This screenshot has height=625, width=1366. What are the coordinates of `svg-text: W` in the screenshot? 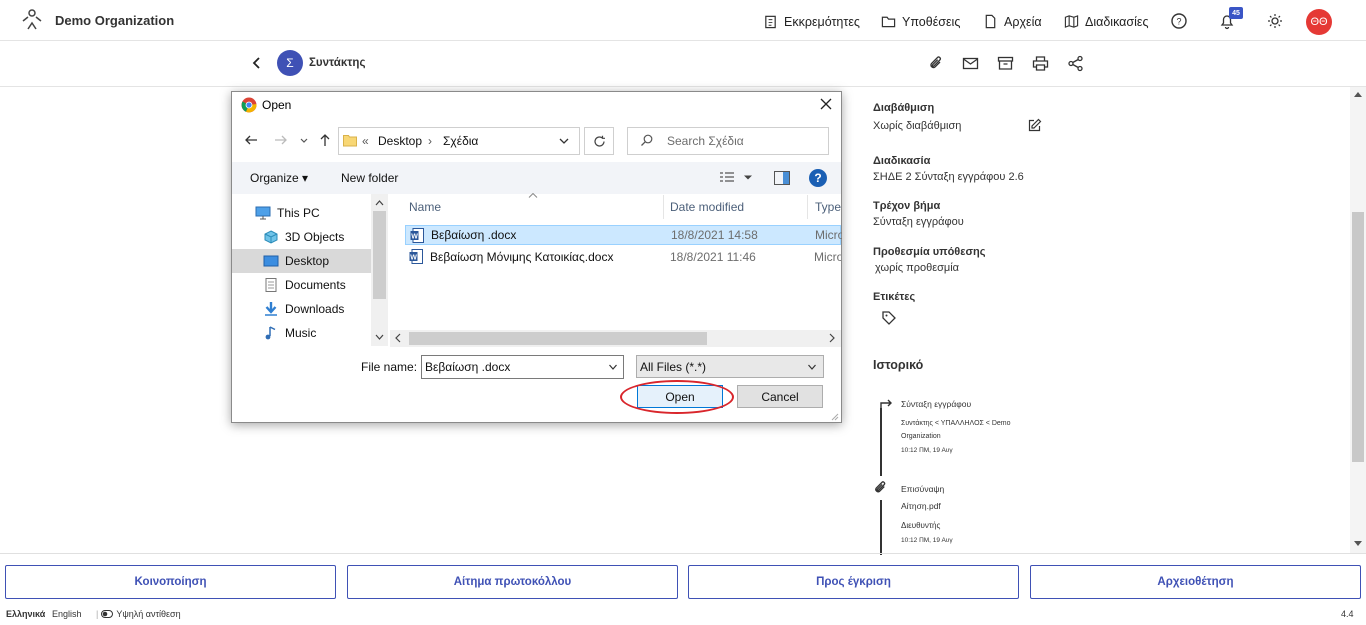 It's located at (413, 258).